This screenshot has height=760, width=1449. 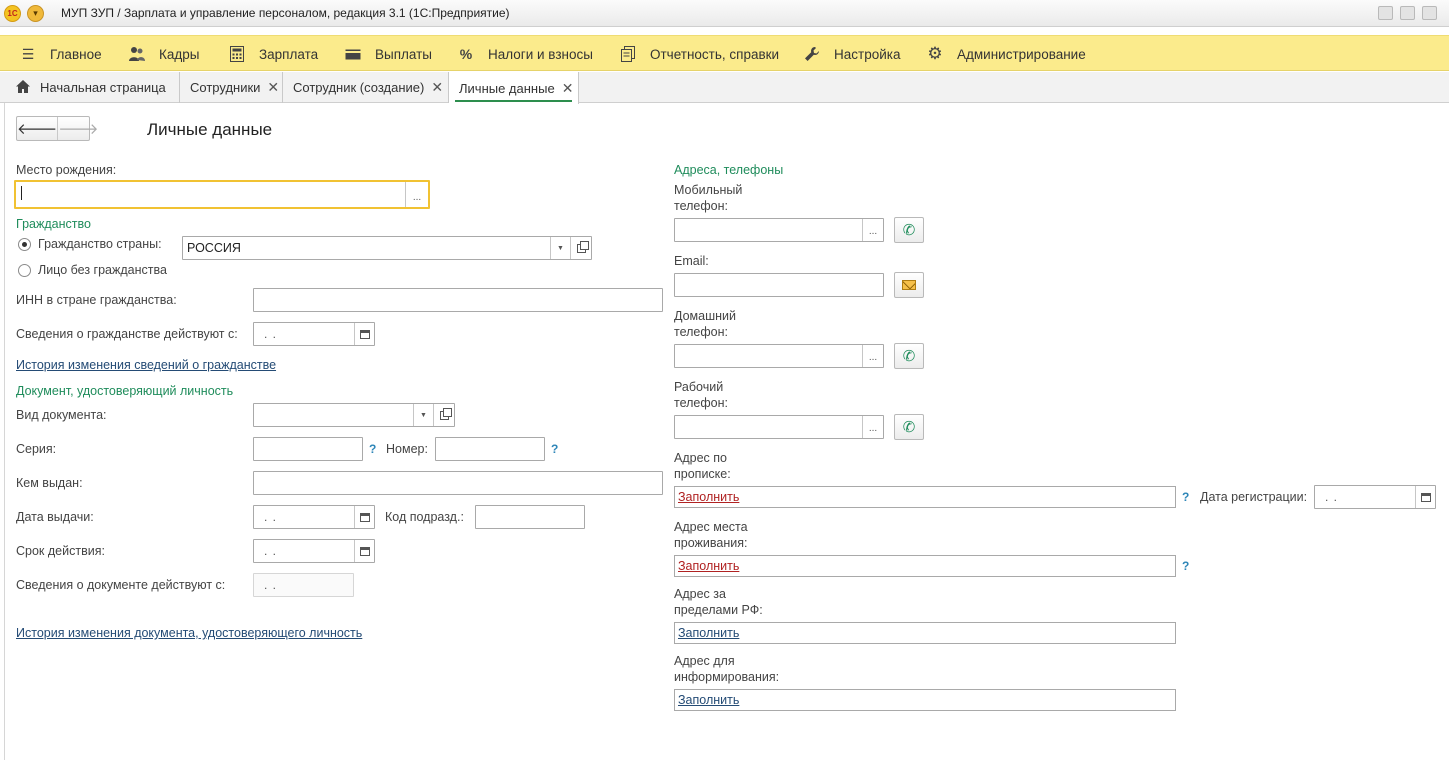 What do you see at coordinates (96, 300) in the screenshot?
I see `inn-label: ИНН в стране гражданства:` at bounding box center [96, 300].